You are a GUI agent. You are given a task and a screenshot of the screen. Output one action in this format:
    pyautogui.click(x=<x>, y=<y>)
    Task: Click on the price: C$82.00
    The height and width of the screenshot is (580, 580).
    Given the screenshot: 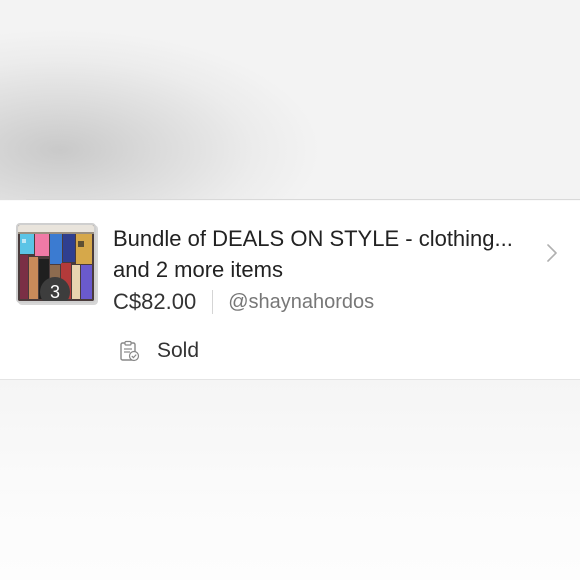 What is the action you would take?
    pyautogui.click(x=155, y=301)
    